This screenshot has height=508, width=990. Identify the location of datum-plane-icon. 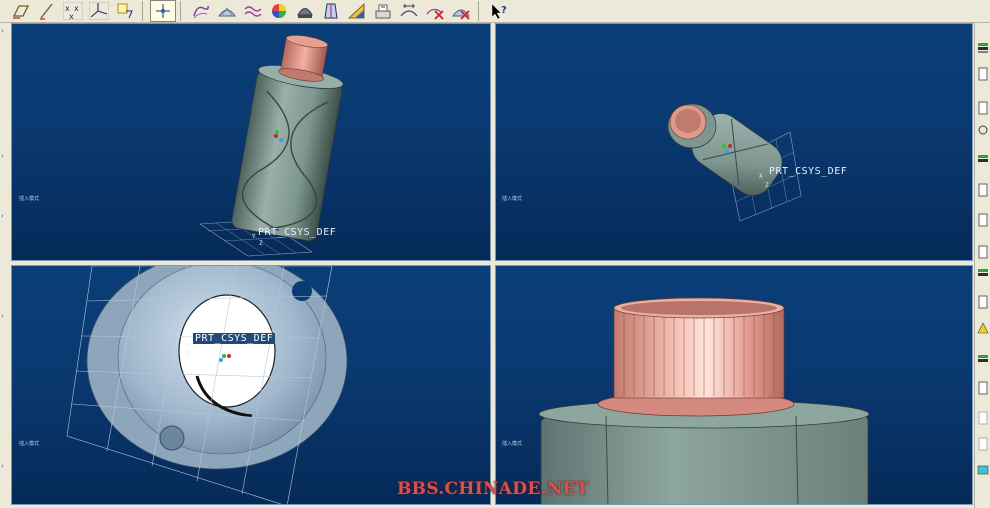
(21, 11).